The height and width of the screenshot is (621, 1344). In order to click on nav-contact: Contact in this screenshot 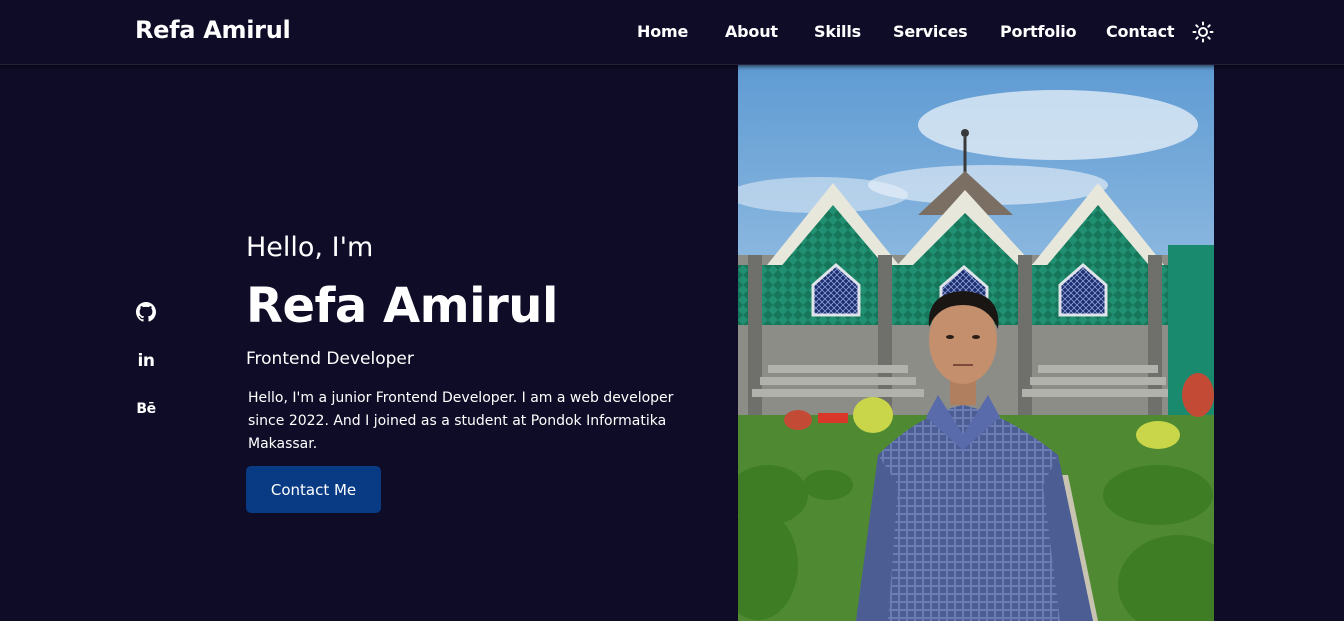, I will do `click(1140, 31)`.